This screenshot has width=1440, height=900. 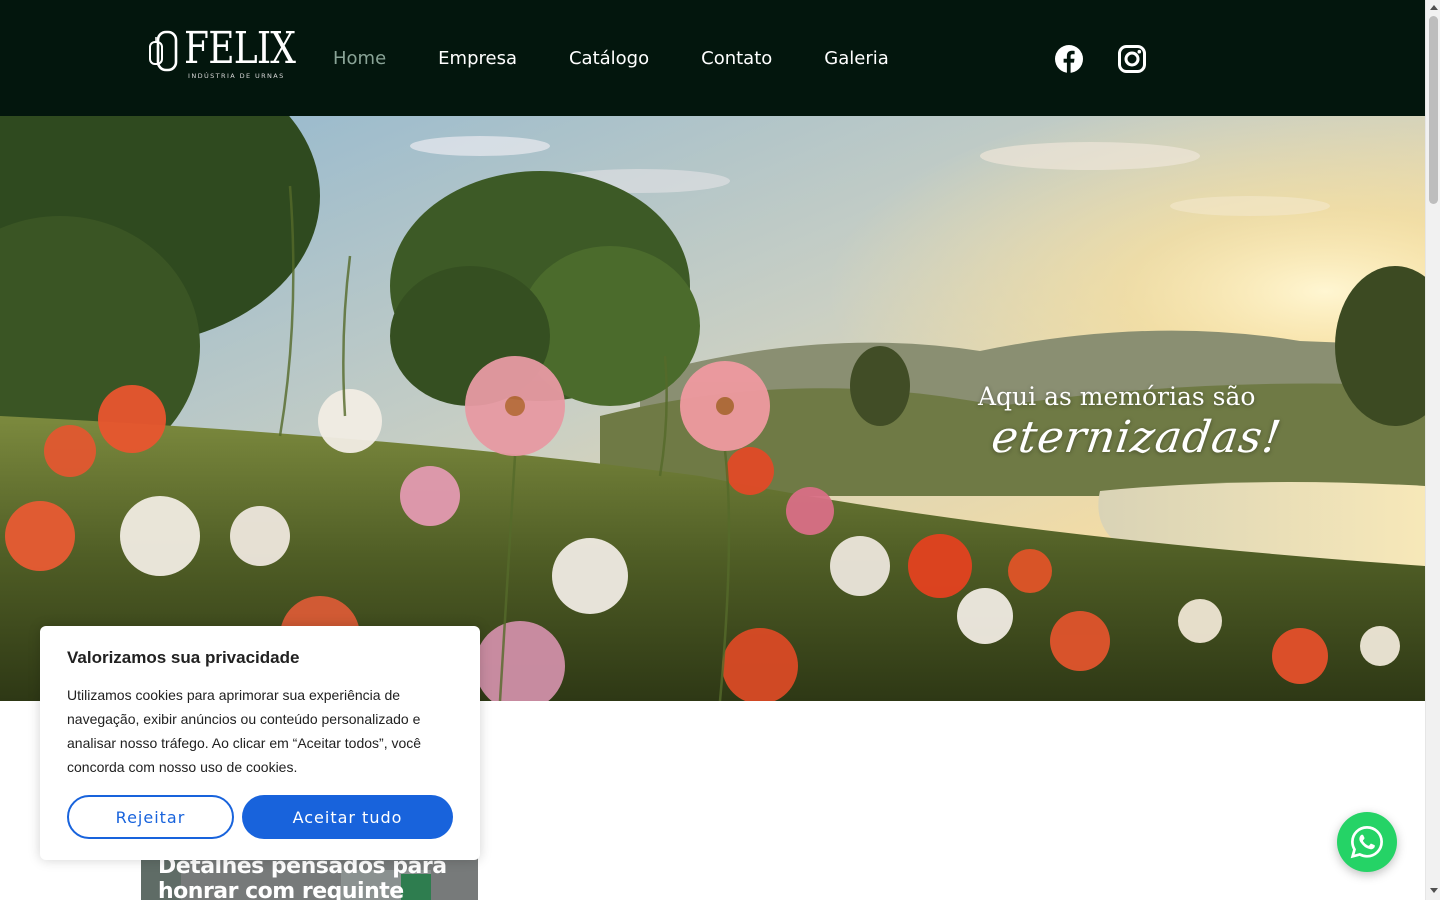 I want to click on nav-item-contato: Contato, so click(x=736, y=58).